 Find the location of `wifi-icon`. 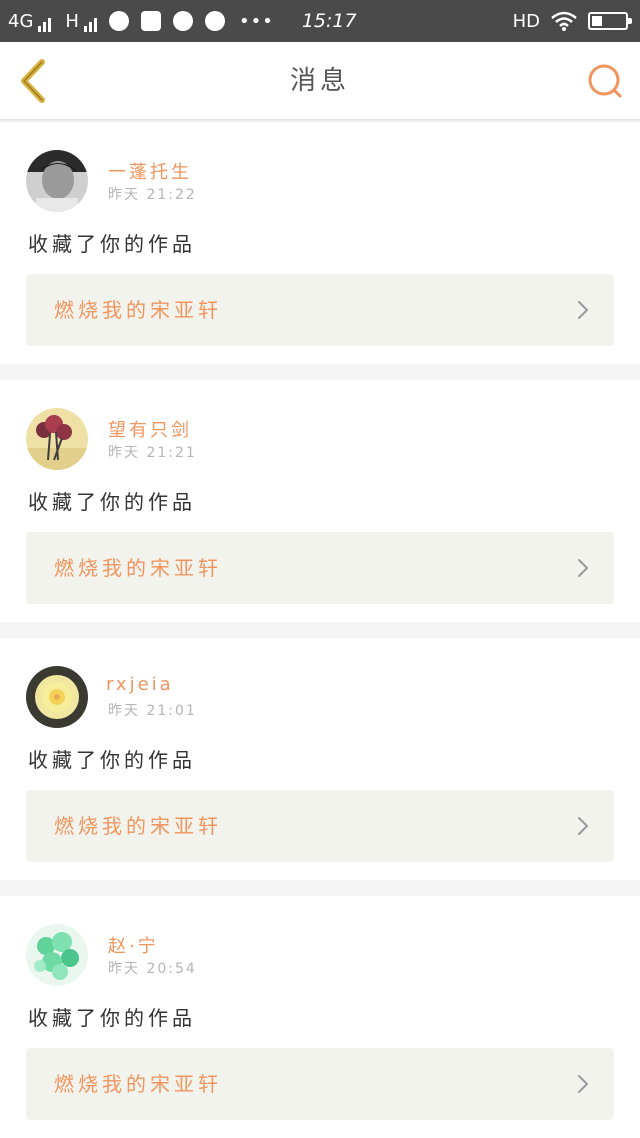

wifi-icon is located at coordinates (564, 21).